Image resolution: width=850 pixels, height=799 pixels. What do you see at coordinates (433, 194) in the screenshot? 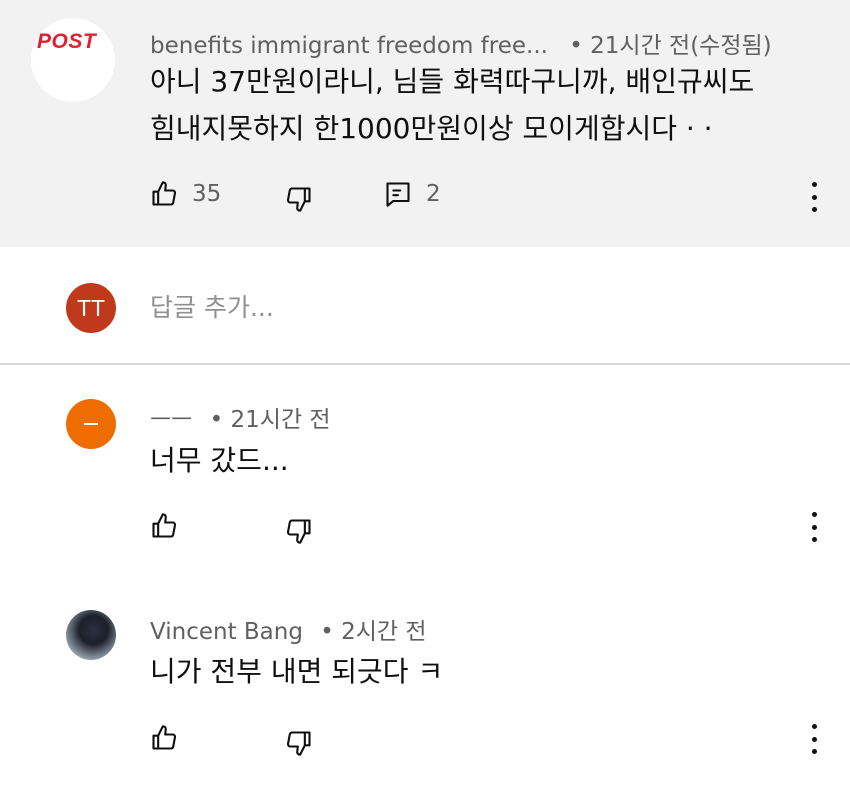
I see `reply-count: 2` at bounding box center [433, 194].